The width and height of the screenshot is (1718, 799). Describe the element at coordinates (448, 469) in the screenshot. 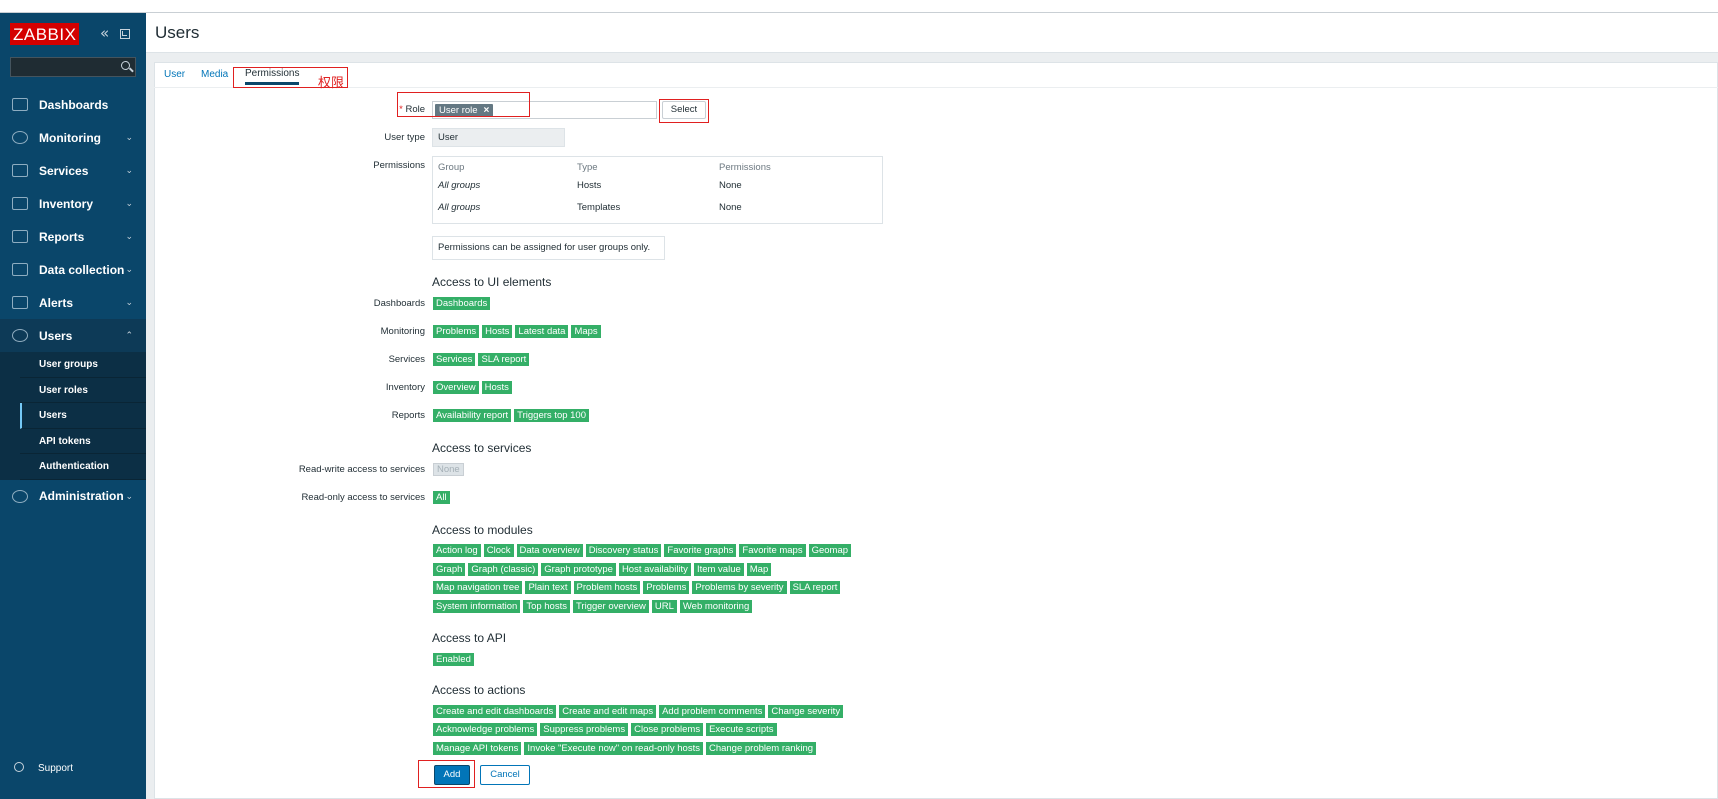

I see `access-tag-none: None` at that location.